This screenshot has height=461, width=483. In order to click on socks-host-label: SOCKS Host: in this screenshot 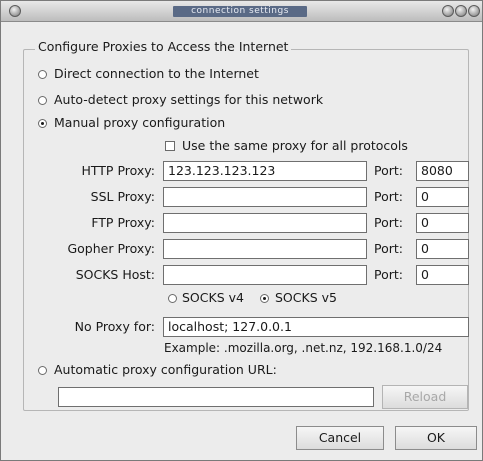, I will do `click(115, 274)`.